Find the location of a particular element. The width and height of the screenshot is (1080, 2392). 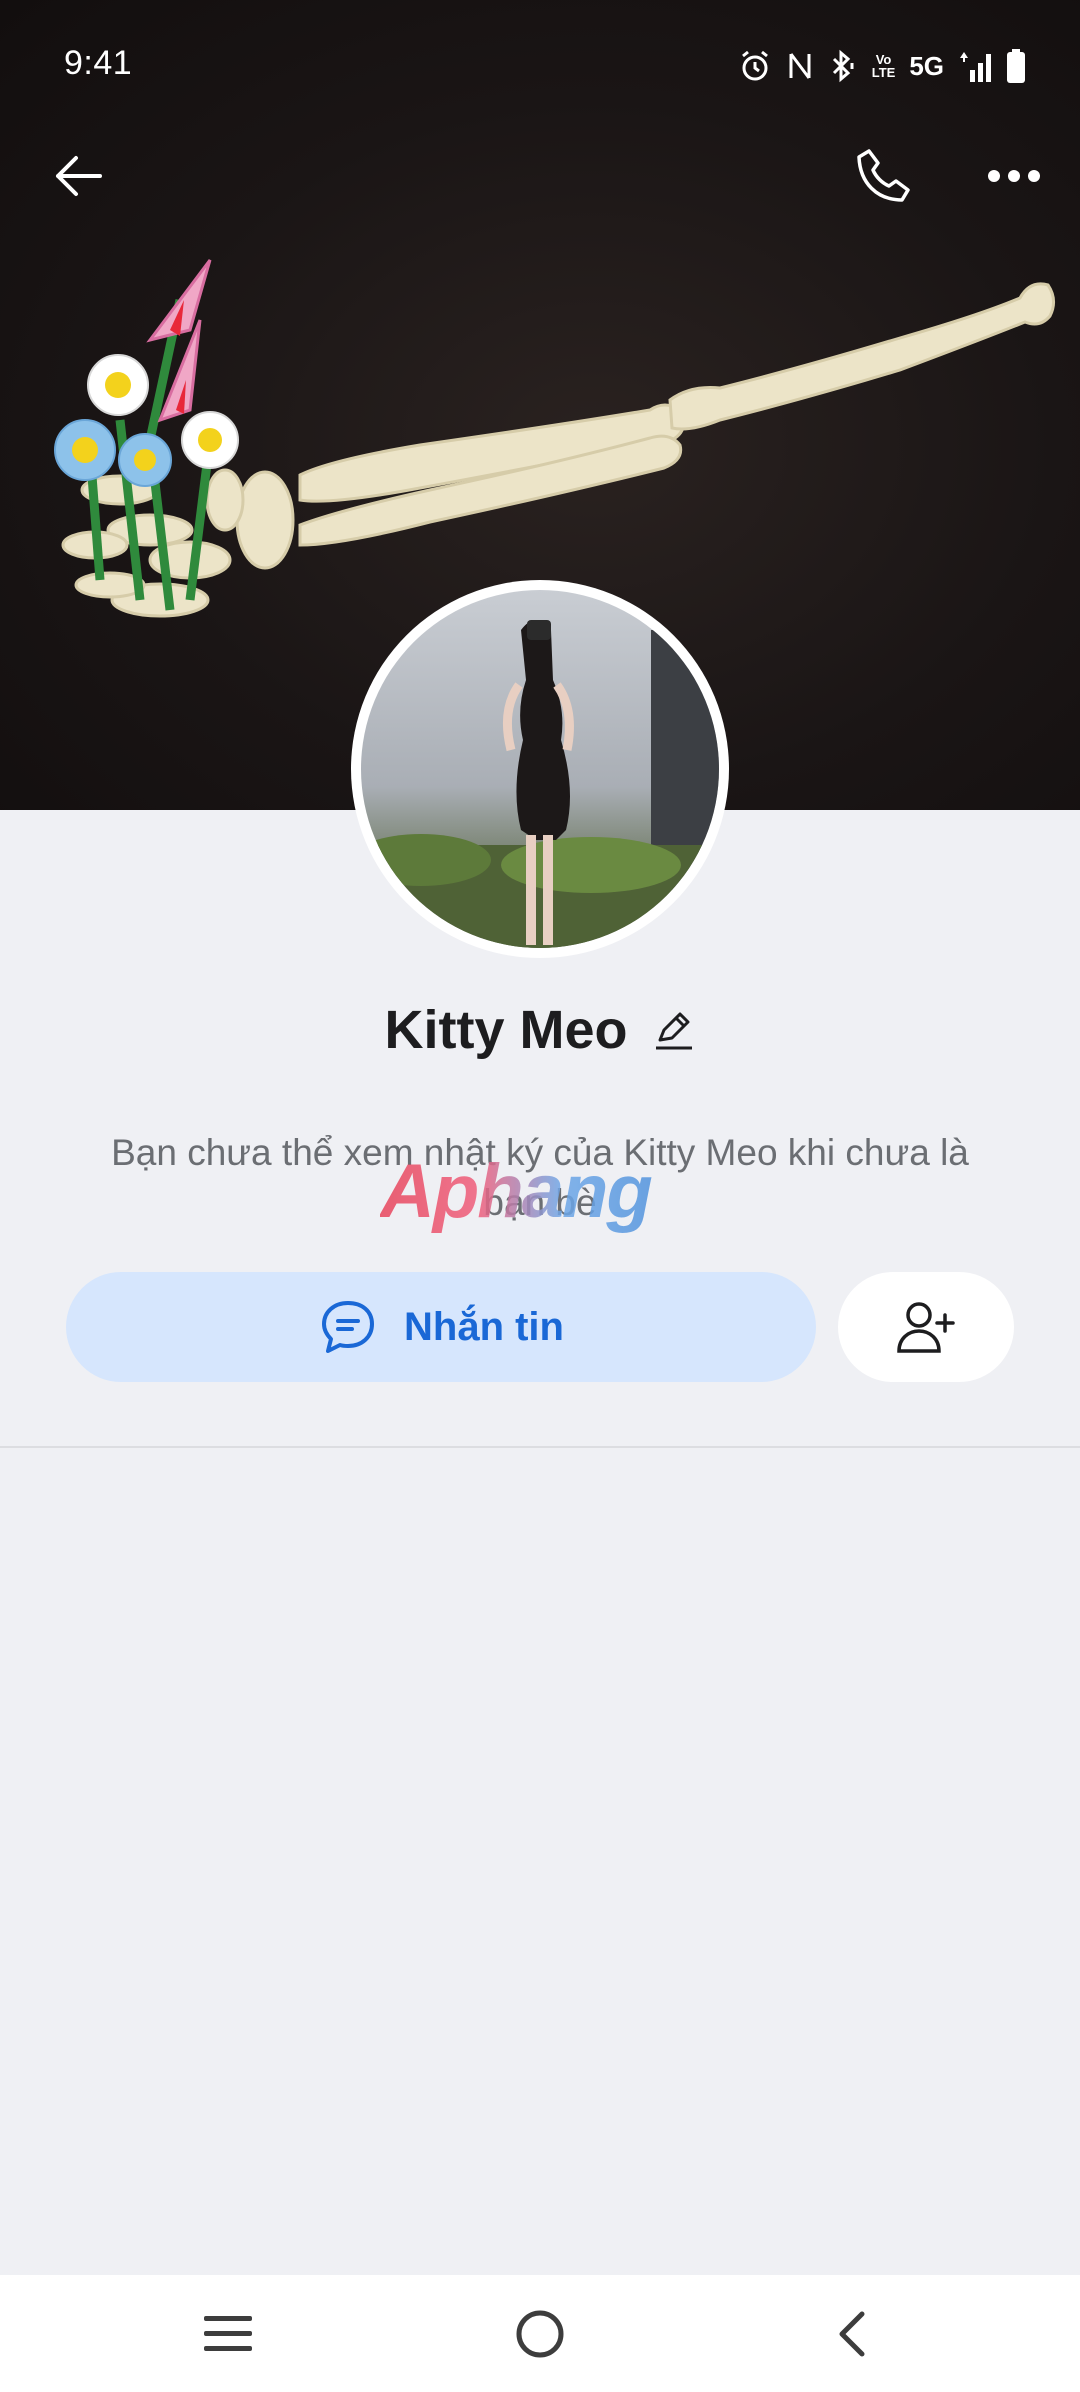

system-back-button is located at coordinates (852, 2334).